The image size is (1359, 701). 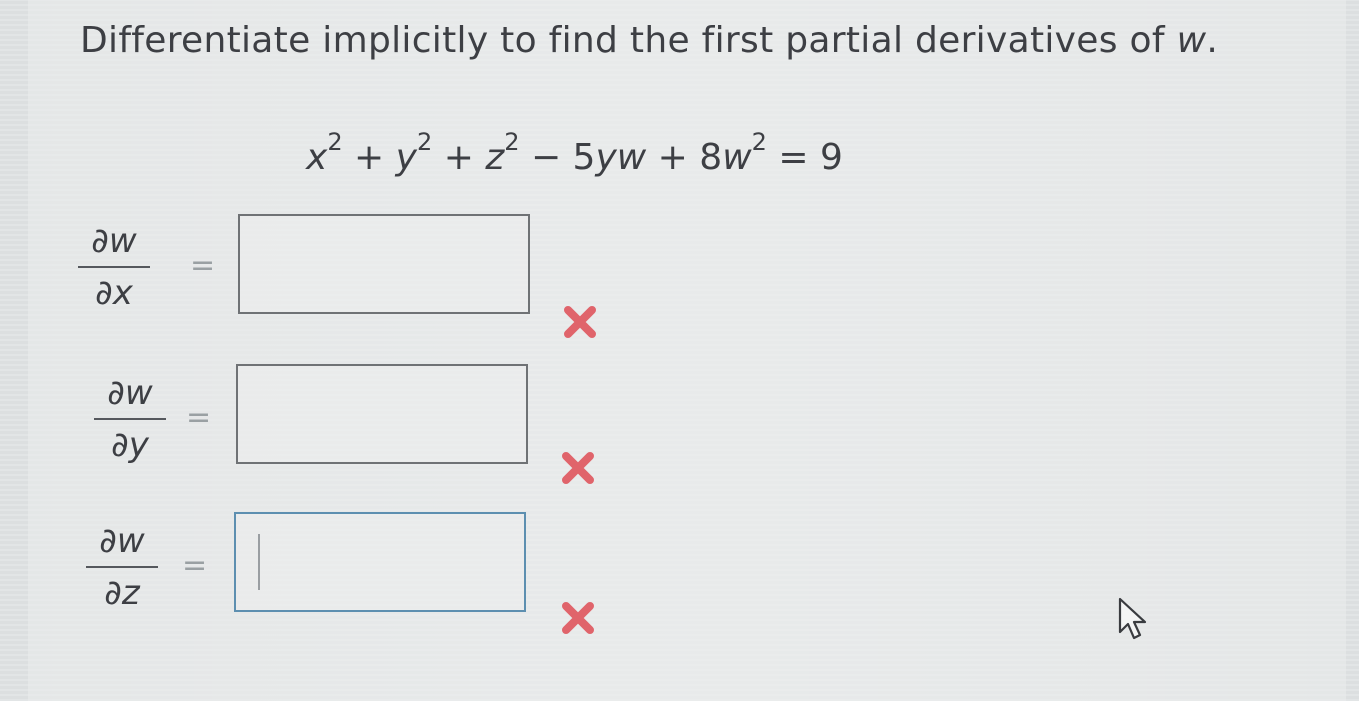 What do you see at coordinates (557, 157) in the screenshot?
I see `eq-operator: − 5` at bounding box center [557, 157].